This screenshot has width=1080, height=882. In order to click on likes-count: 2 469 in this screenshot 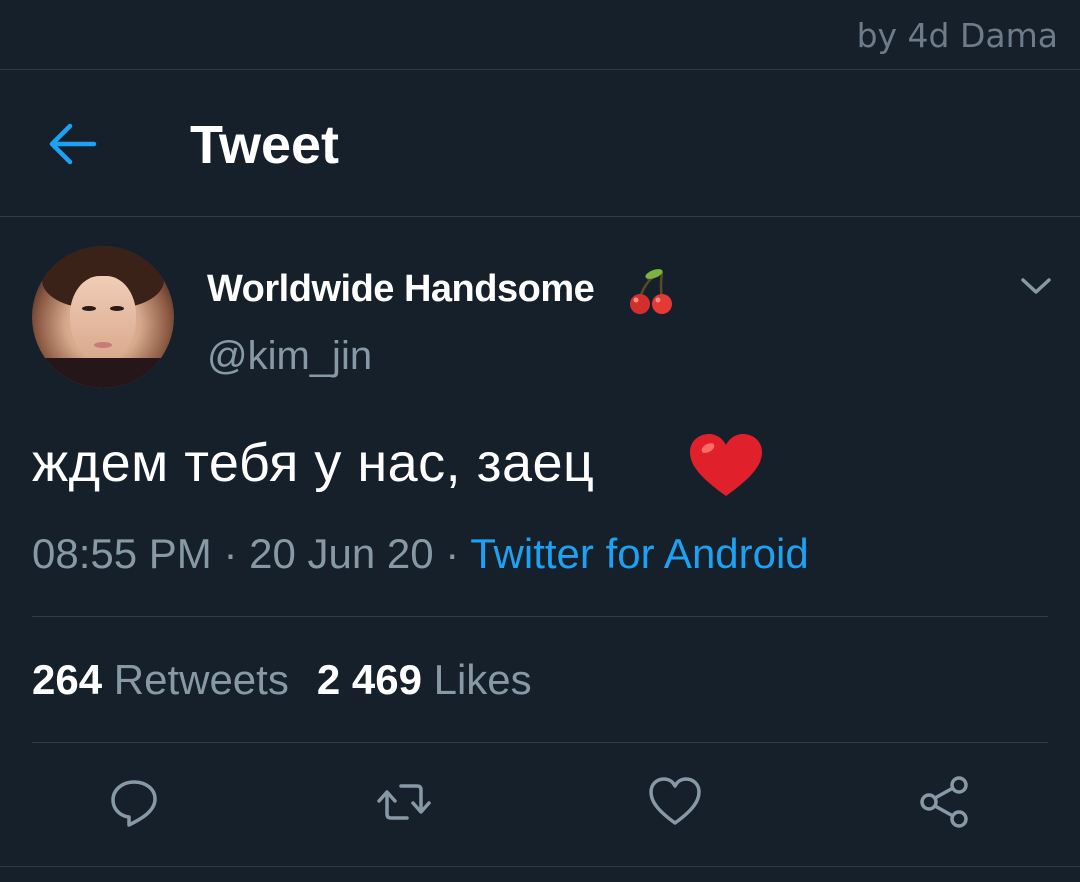, I will do `click(369, 679)`.